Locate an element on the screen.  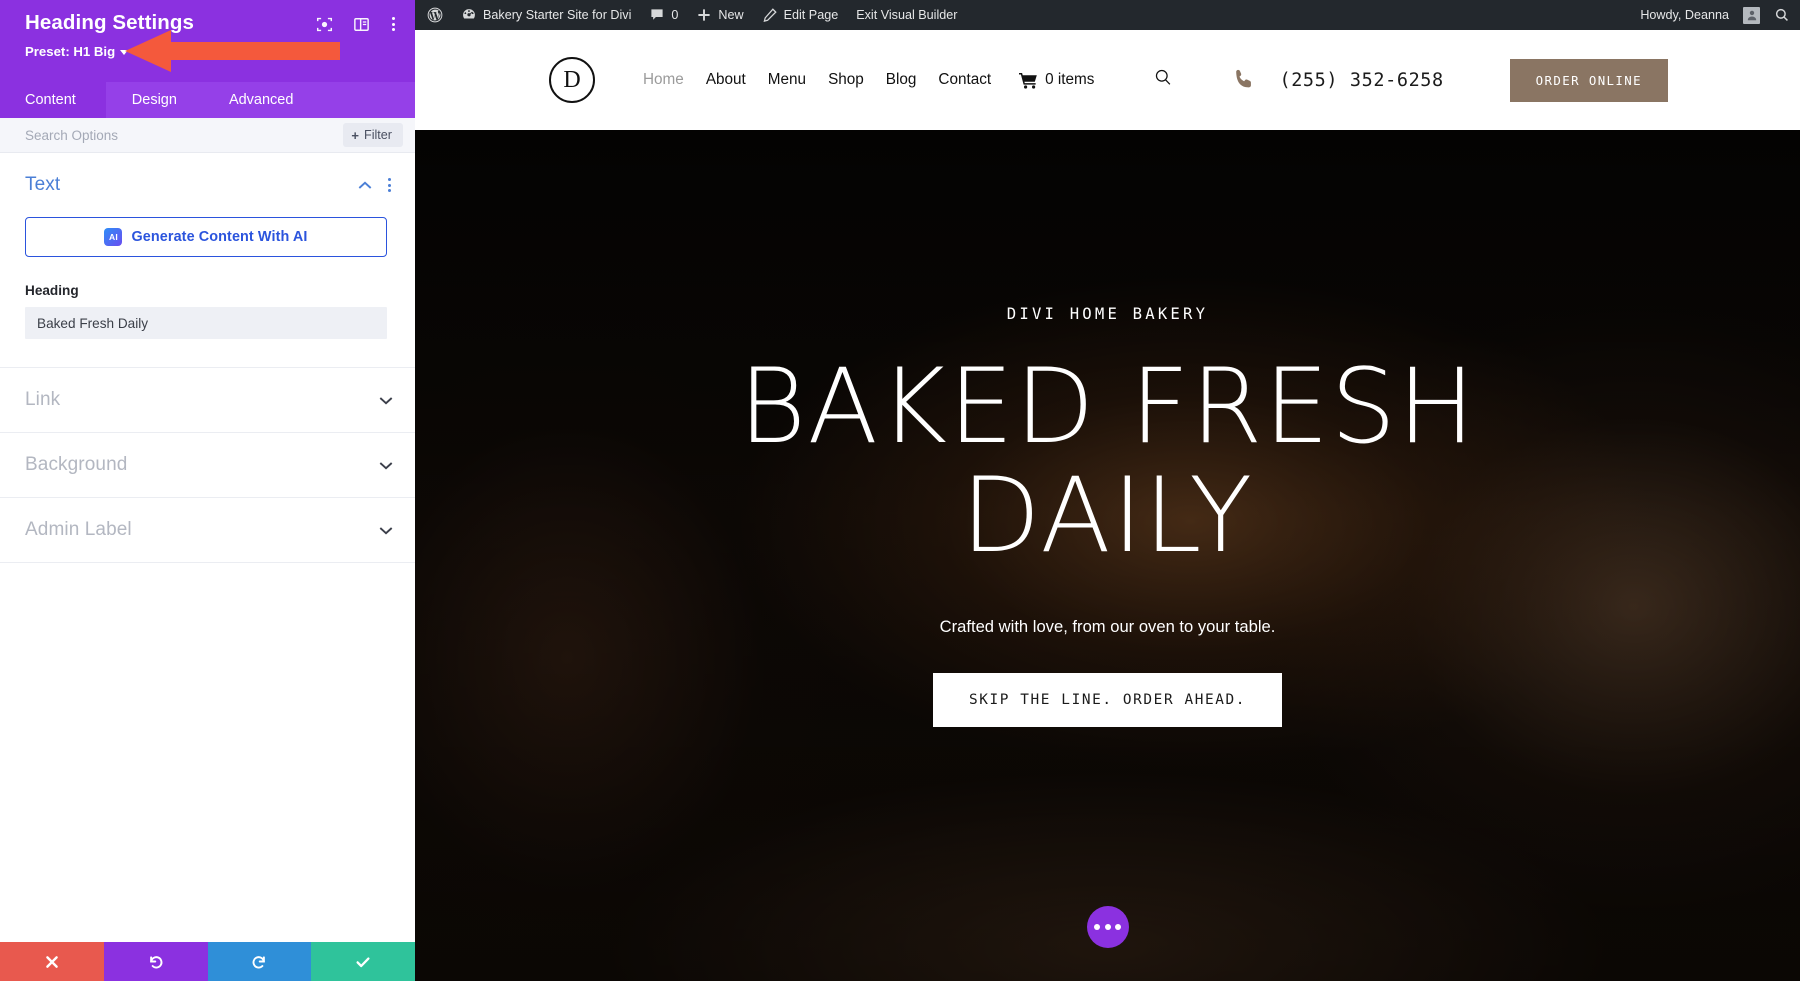
nav-item-about: About is located at coordinates (726, 80).